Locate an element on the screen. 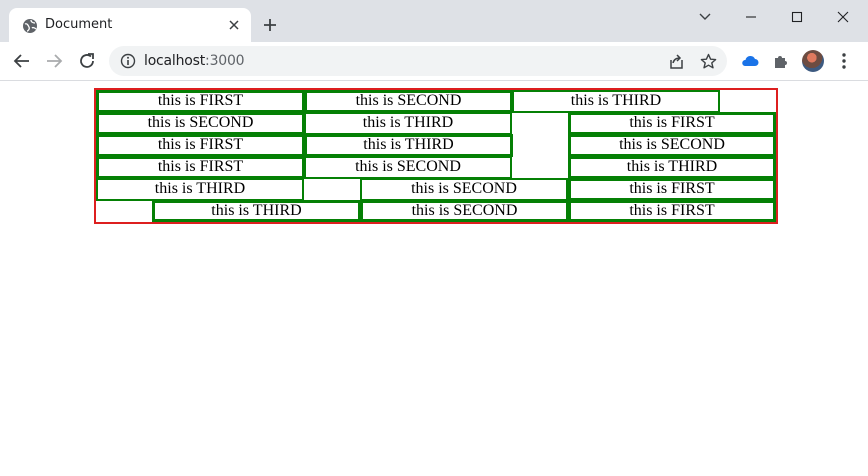 The image size is (868, 476). url-port: :3000 is located at coordinates (225, 61).